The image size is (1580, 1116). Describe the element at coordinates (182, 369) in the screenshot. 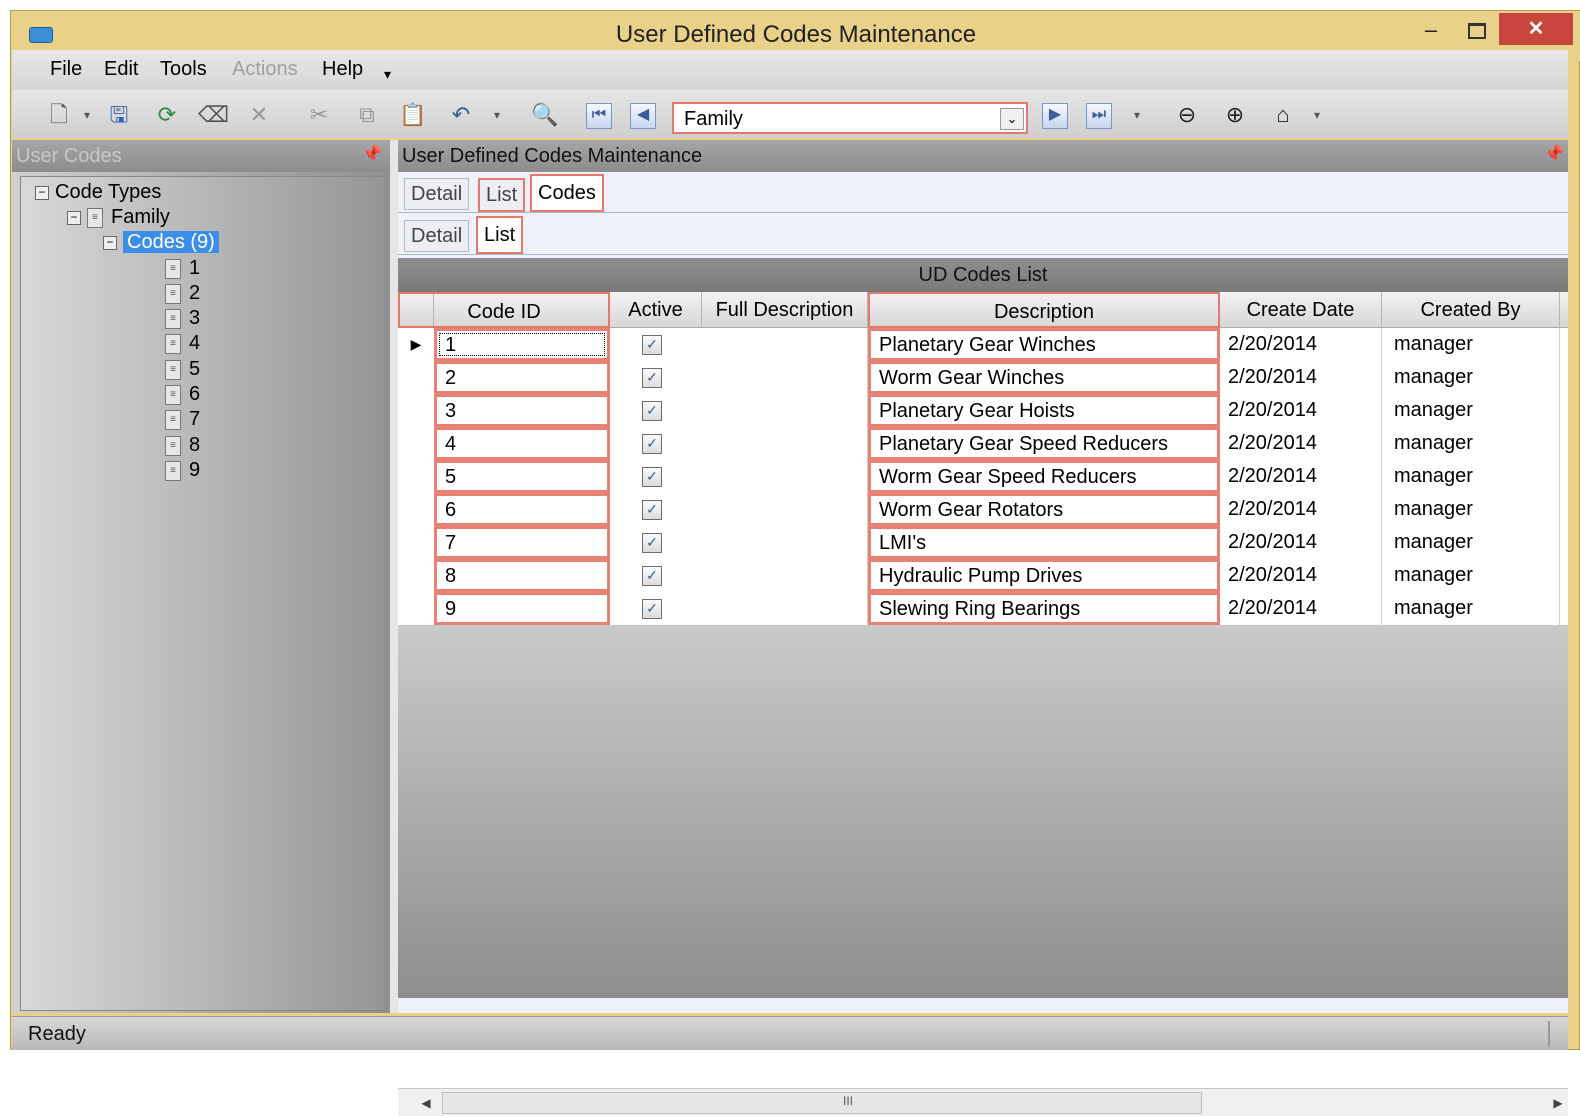

I see `tree-node-code: ≡ 5` at that location.